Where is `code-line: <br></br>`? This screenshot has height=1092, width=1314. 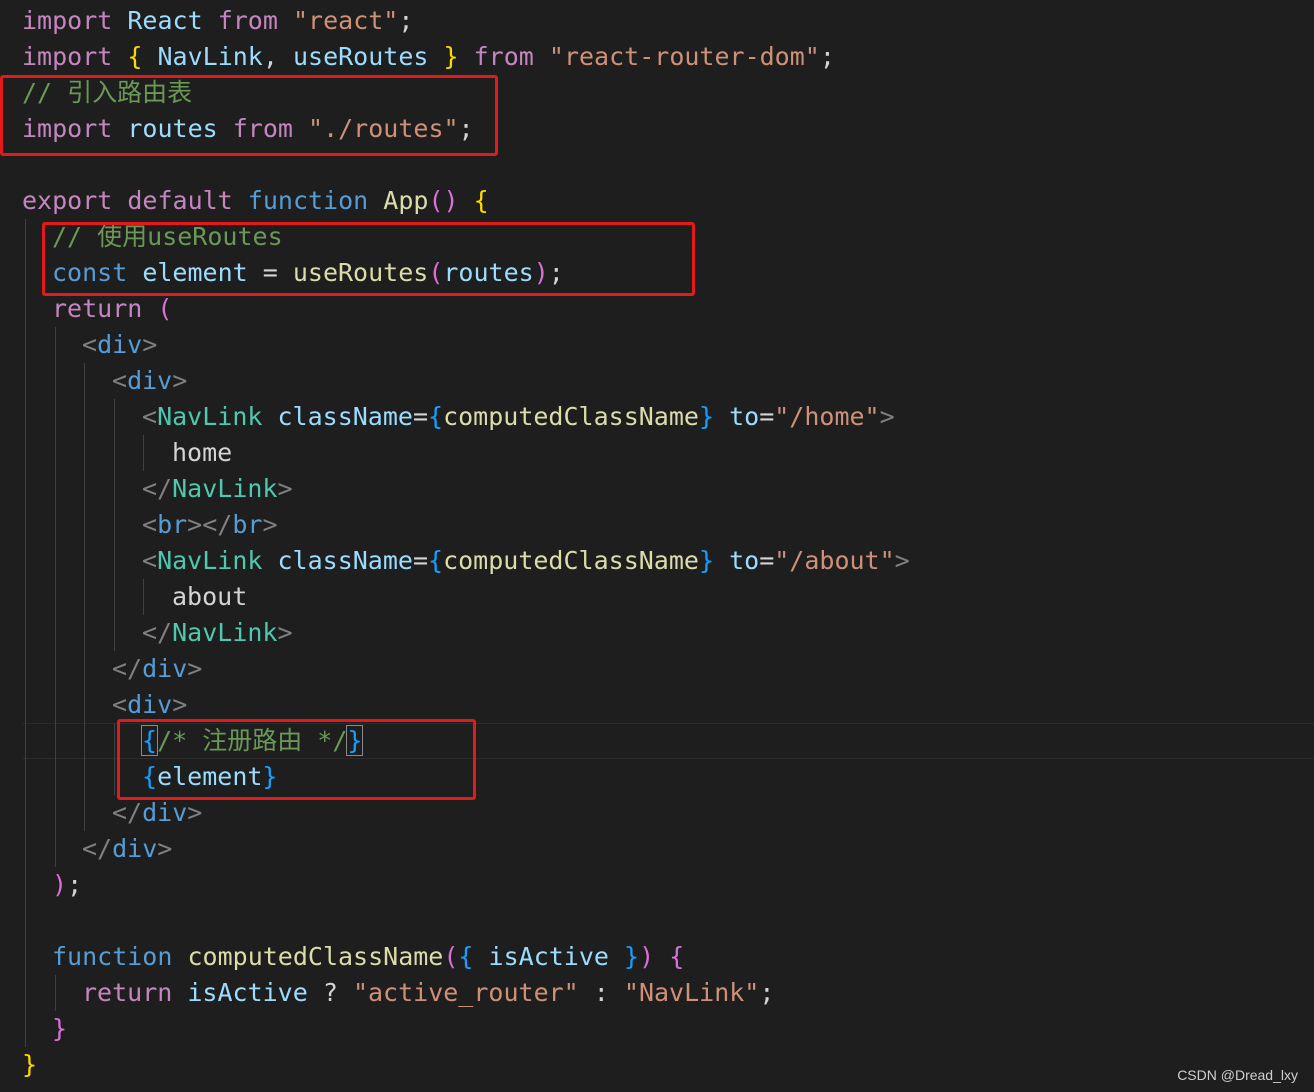 code-line: <br></br> is located at coordinates (657, 525).